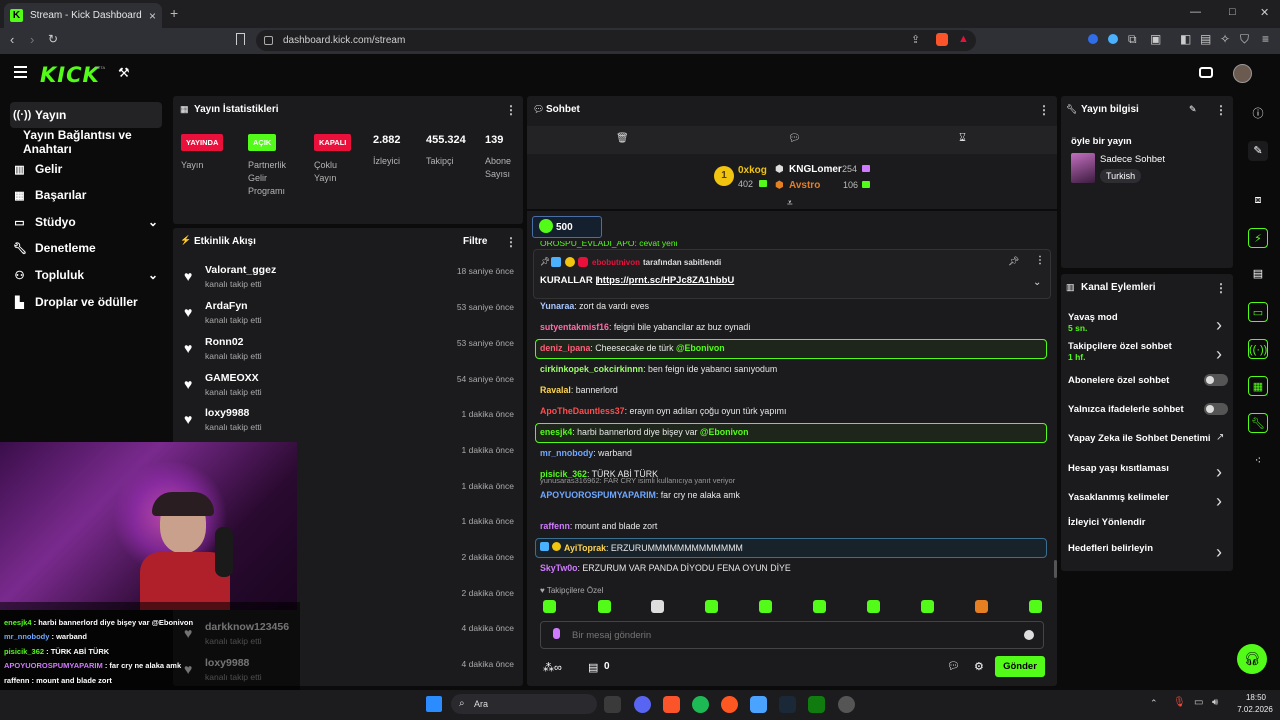 This screenshot has height=720, width=1280. Describe the element at coordinates (565, 348) in the screenshot. I see `chat-username: deniz_ipana` at that location.